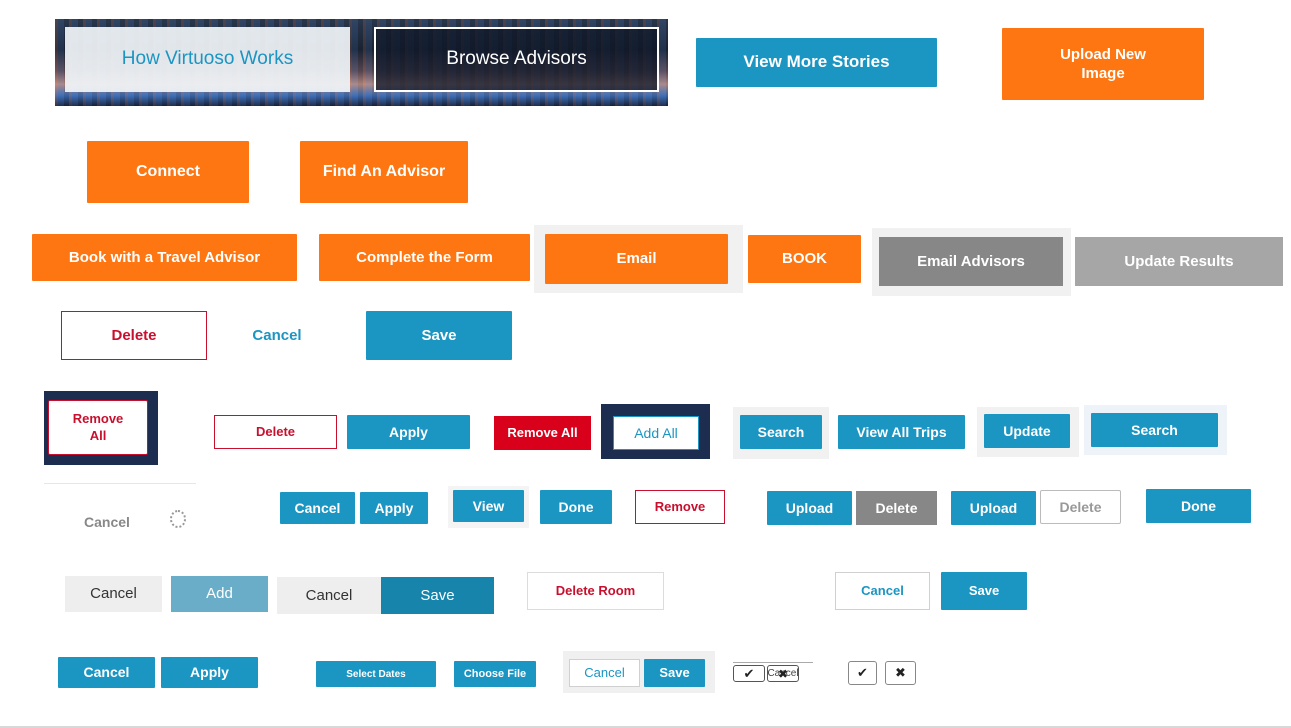  I want to click on delete-outline-button: Delete, so click(1080, 507).